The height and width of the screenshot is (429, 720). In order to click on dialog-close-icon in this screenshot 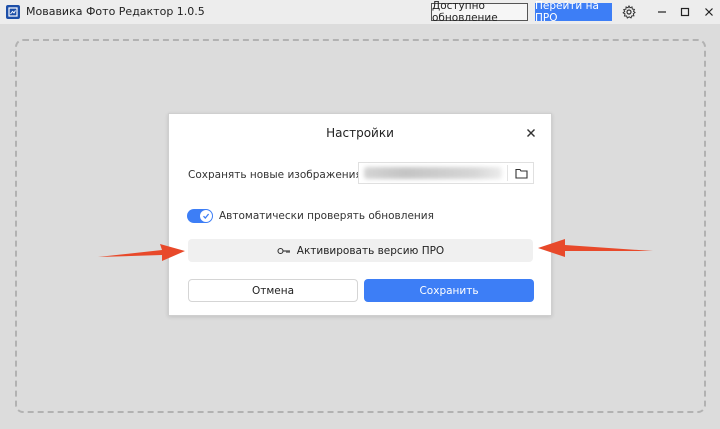, I will do `click(531, 133)`.